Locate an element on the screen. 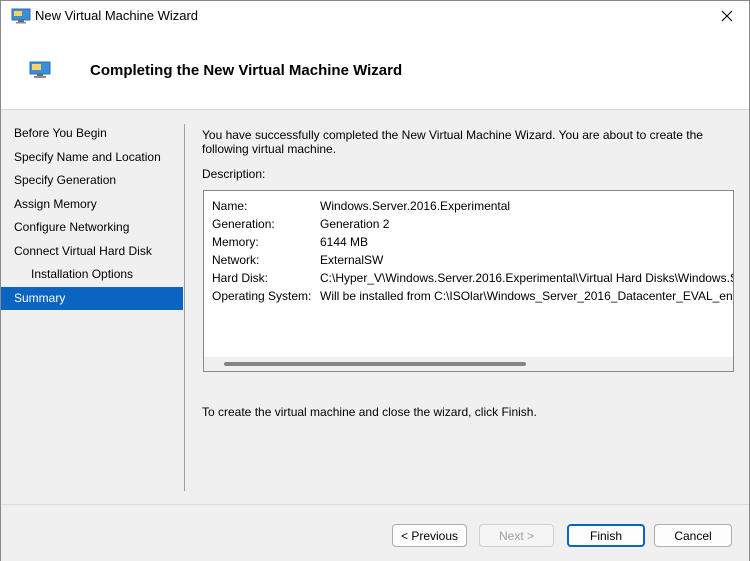 The width and height of the screenshot is (750, 561). nav-item-installation-options: Installation Options is located at coordinates (92, 275).